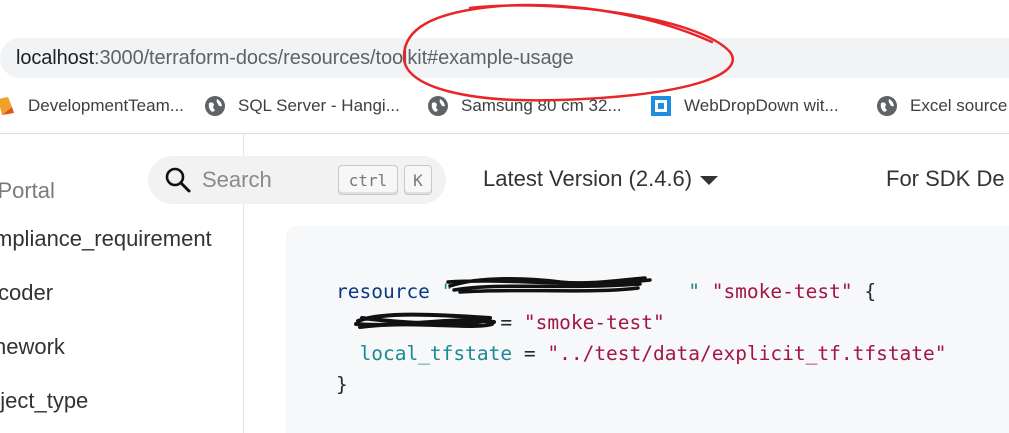 This screenshot has width=1009, height=433. I want to click on sdk-developers-link: For SDK De, so click(945, 179).